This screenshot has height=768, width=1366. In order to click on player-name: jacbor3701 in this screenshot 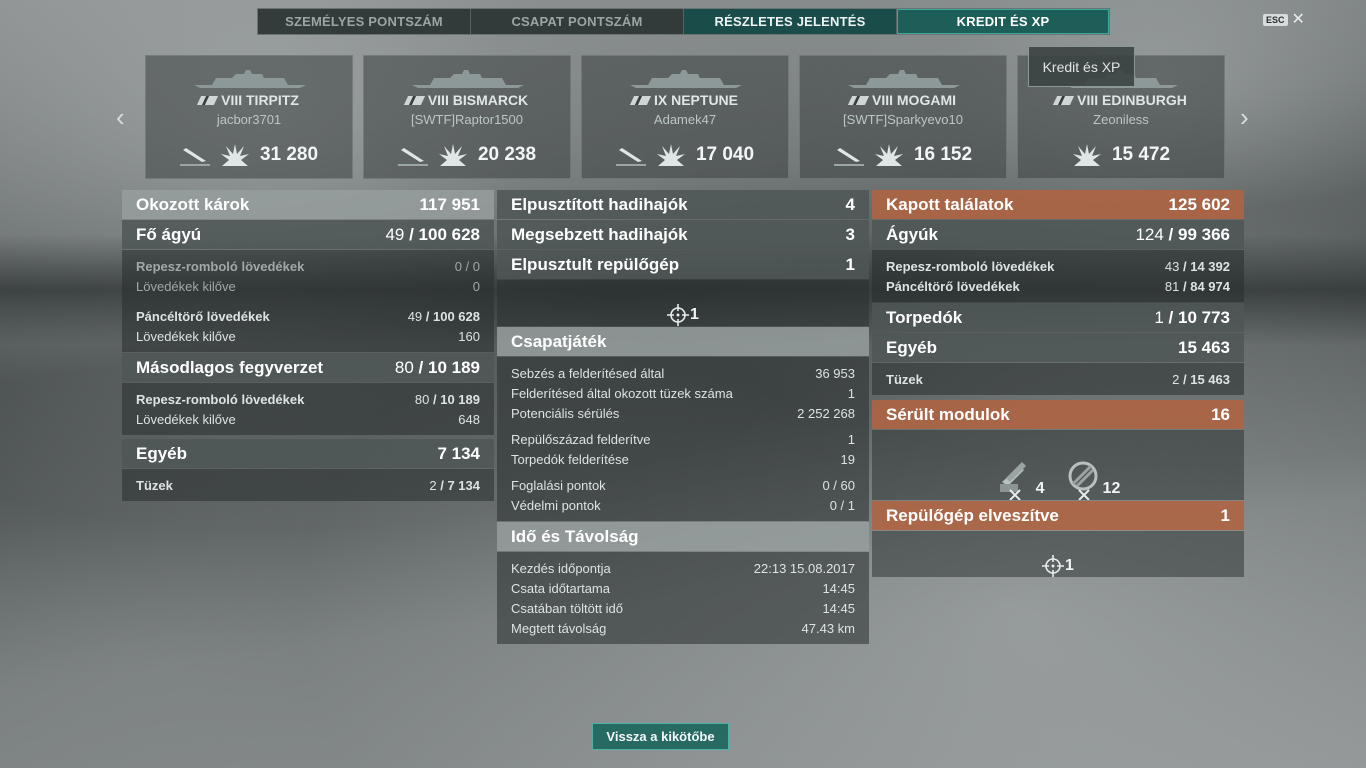, I will do `click(249, 119)`.